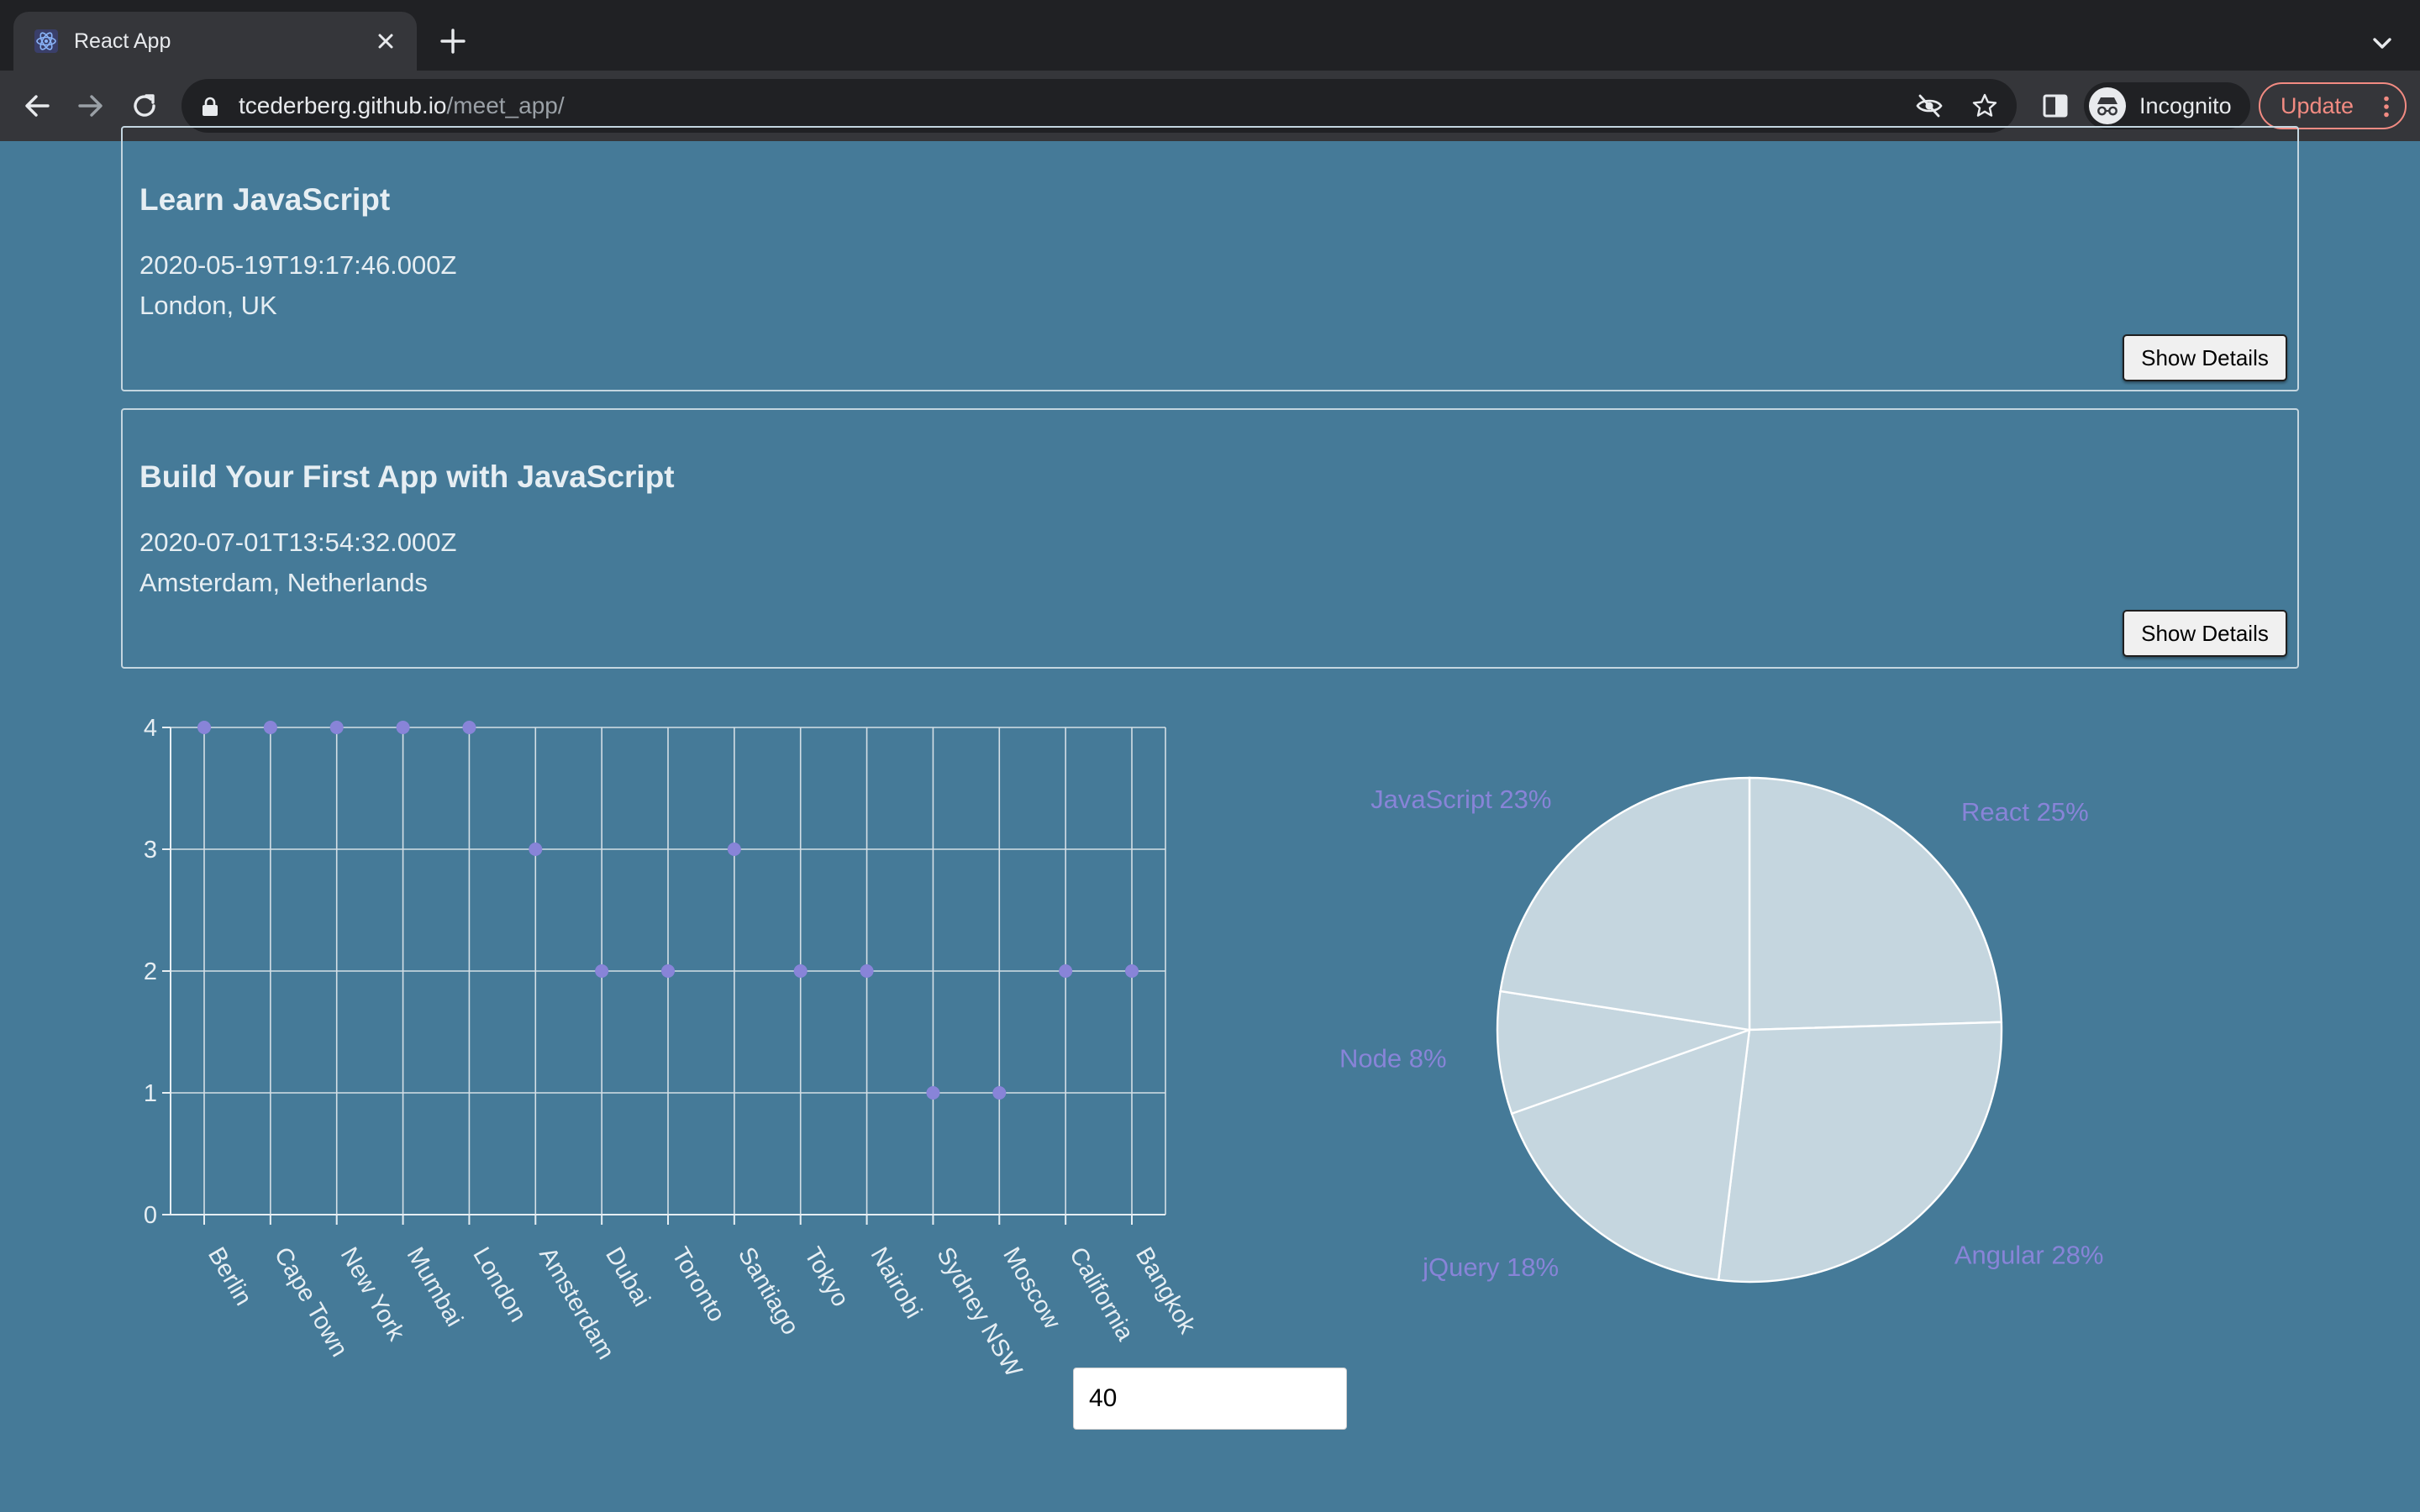  I want to click on scatter-x-tick-label: Berlin, so click(230, 1276).